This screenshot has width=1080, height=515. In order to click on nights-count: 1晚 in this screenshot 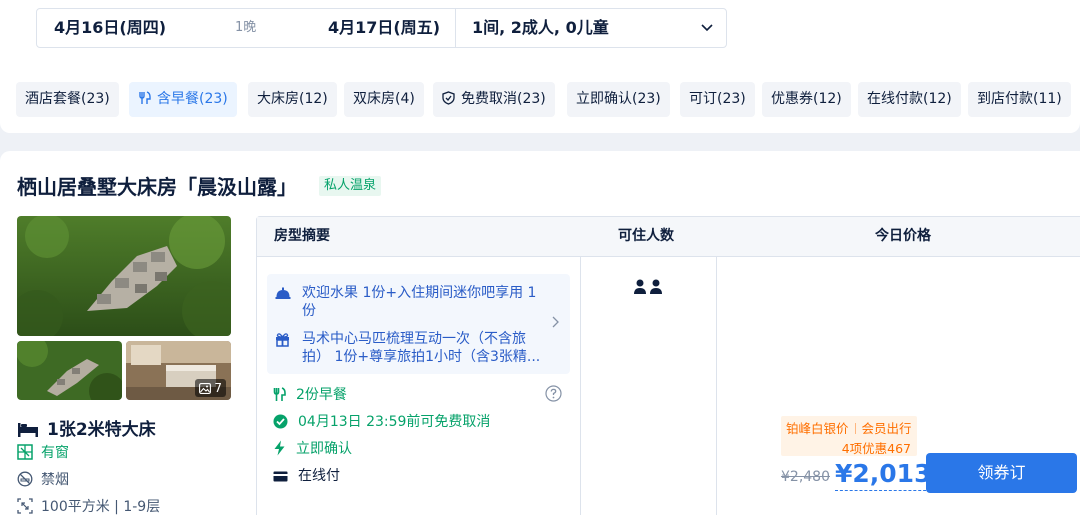, I will do `click(246, 27)`.